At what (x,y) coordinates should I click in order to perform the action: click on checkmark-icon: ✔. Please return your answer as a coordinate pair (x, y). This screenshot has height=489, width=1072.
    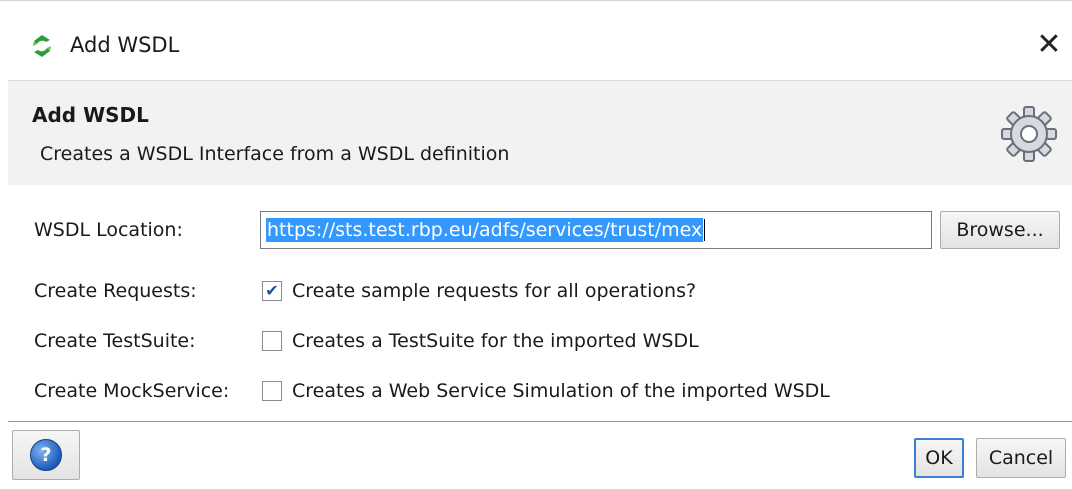
    Looking at the image, I should click on (272, 290).